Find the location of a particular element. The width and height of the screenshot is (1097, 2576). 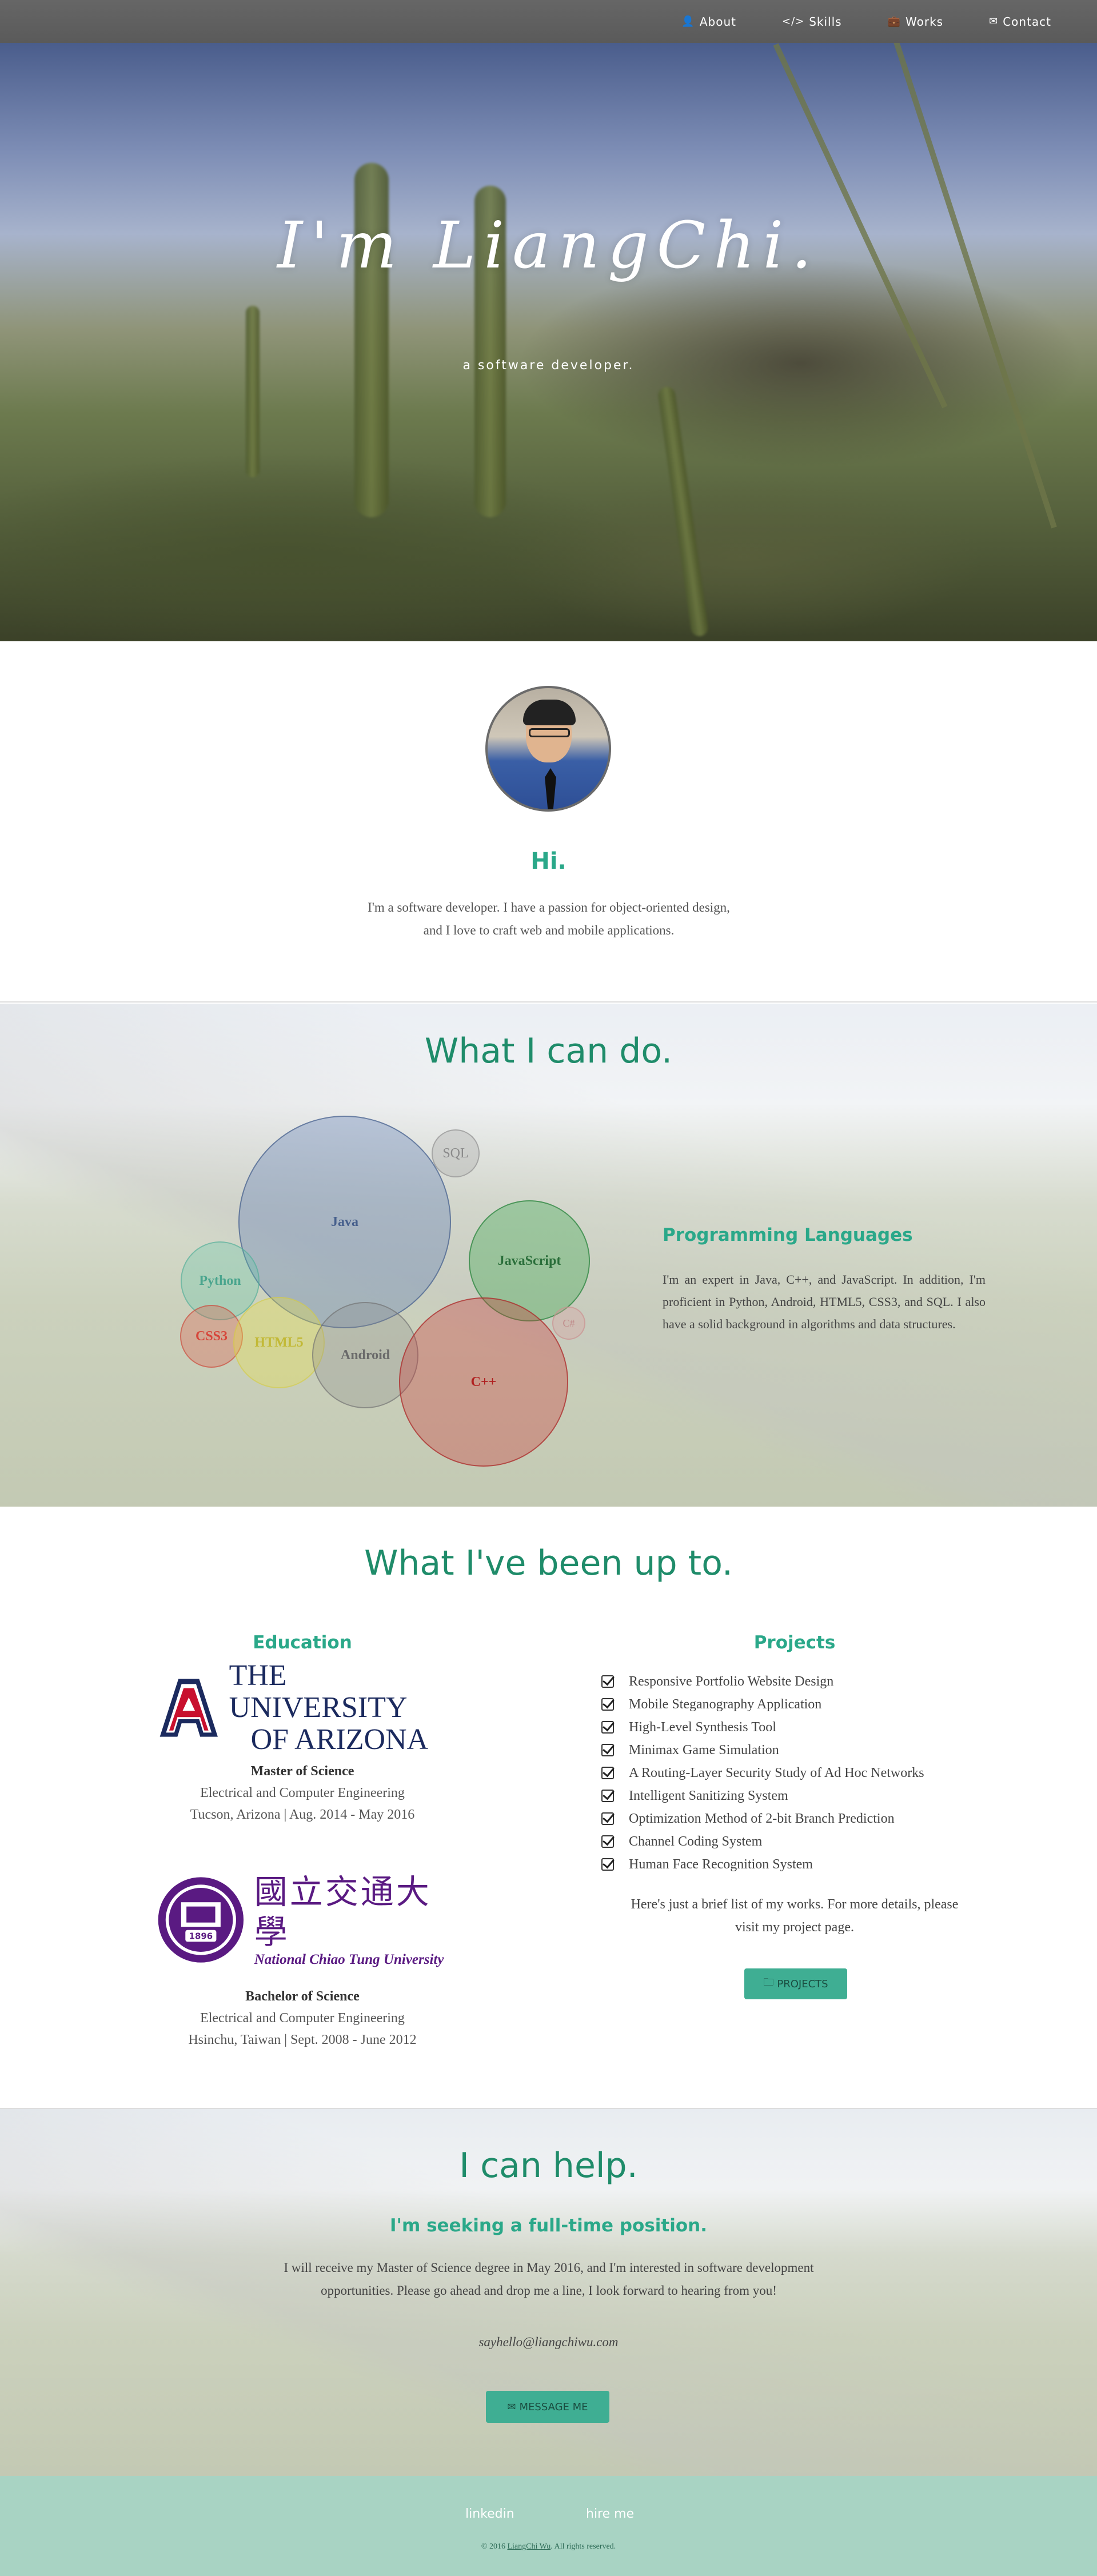

nav-about: 👤 About is located at coordinates (709, 22).